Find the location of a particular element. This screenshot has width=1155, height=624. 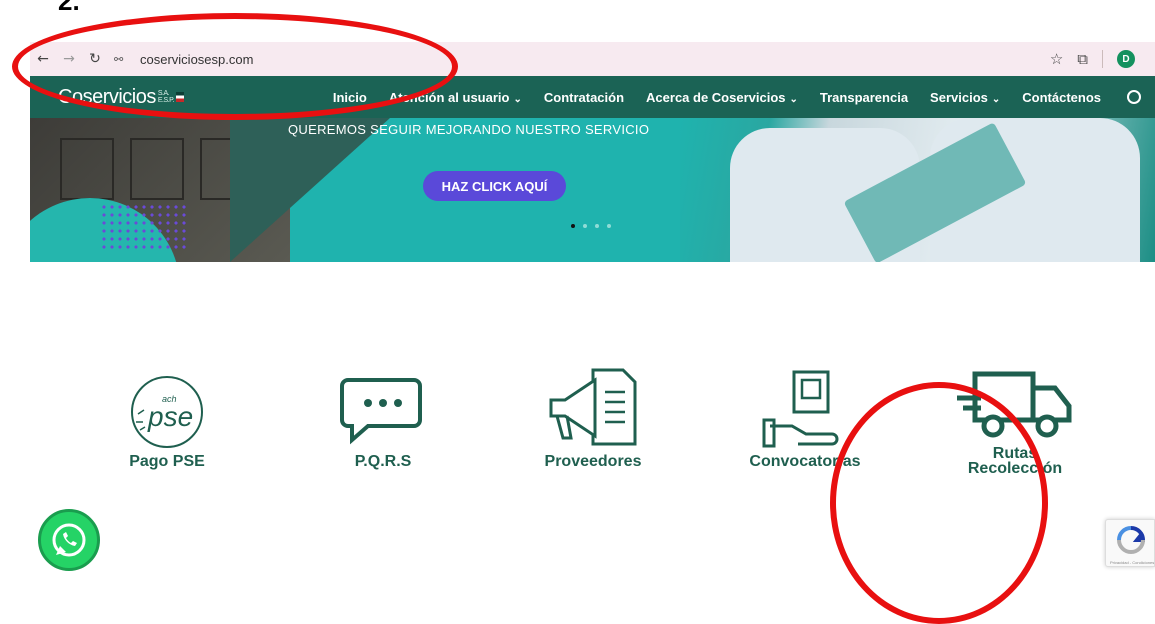

nav-item-acerca: Acerca de Coservicios ⌄ is located at coordinates (722, 97).